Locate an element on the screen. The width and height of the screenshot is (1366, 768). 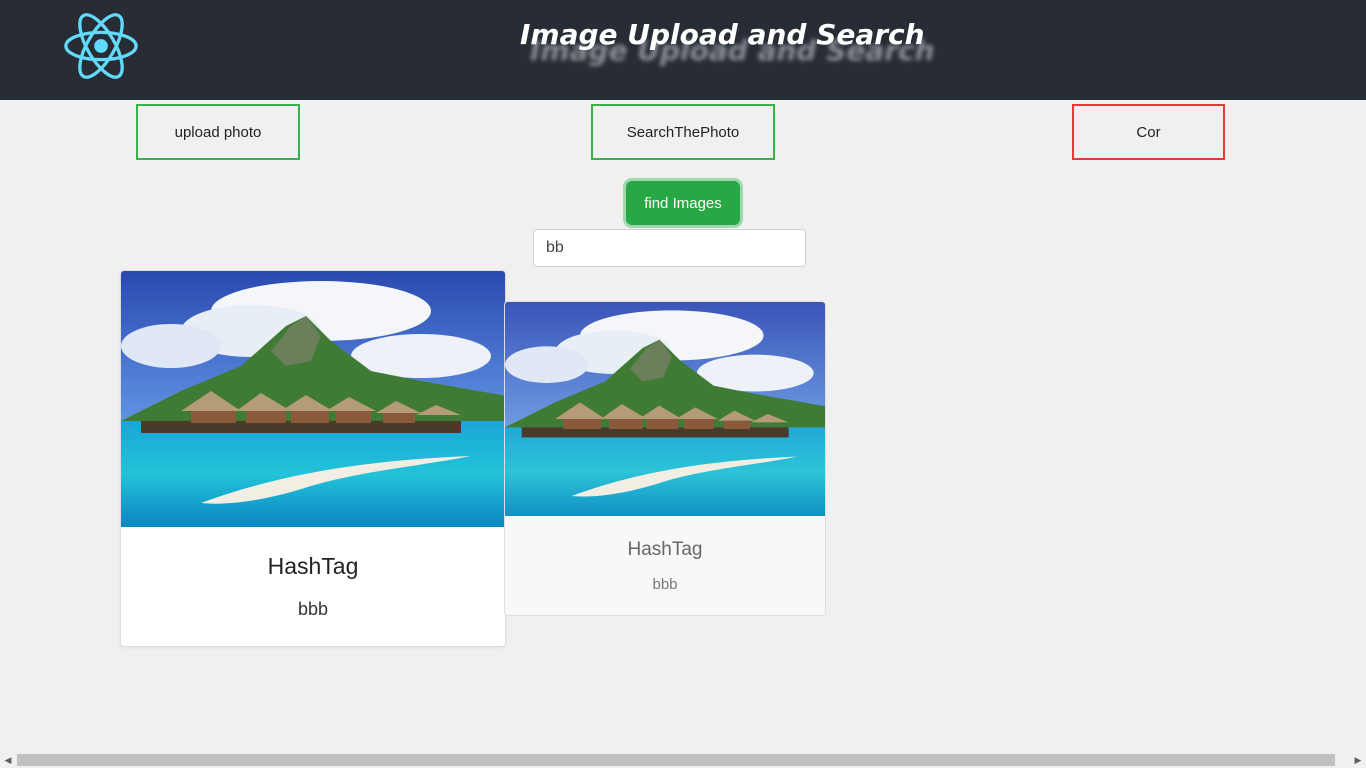
cor-link: Cor is located at coordinates (1148, 132).